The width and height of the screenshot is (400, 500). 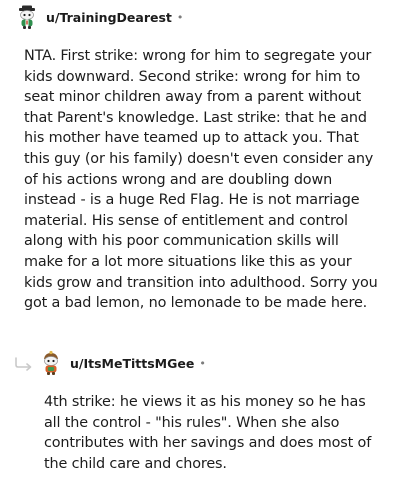 I want to click on comment-header: u/TrainingDearest •, so click(x=98, y=17).